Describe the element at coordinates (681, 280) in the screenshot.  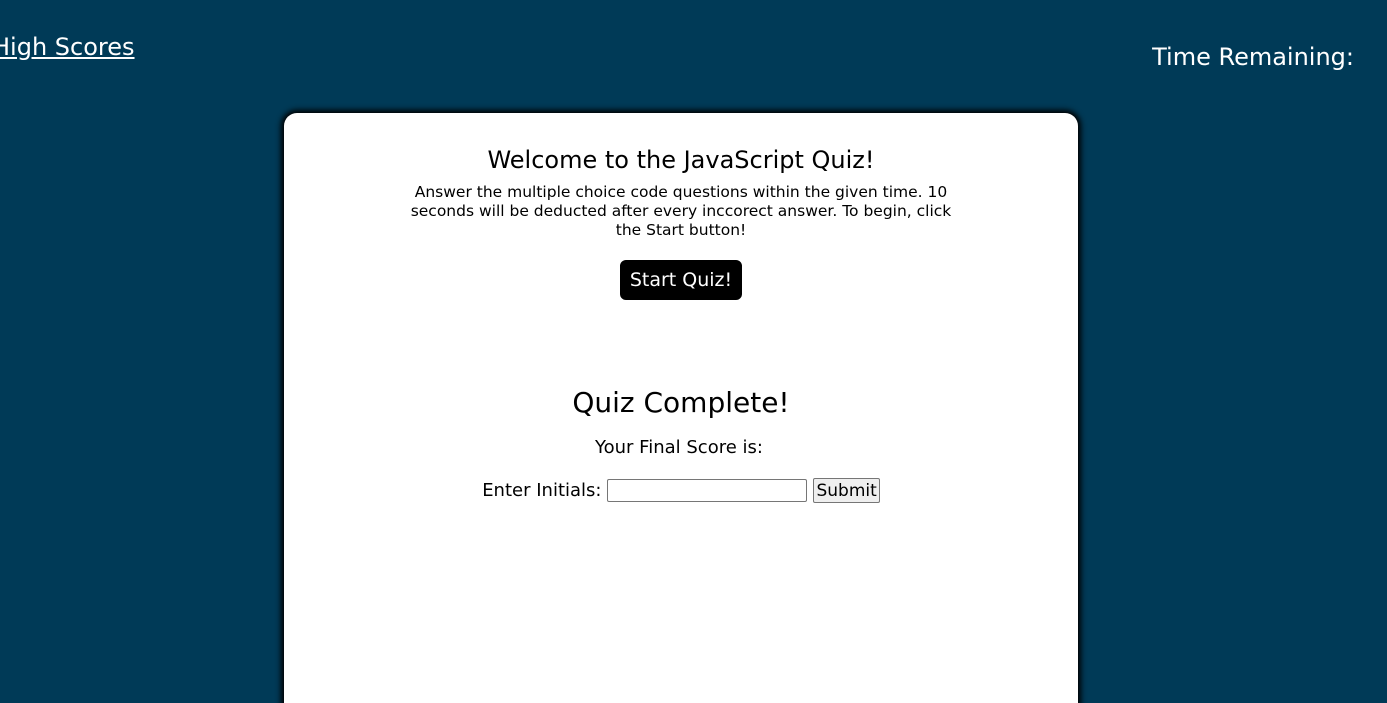
I see `start-quiz-button: Start Quiz!` at that location.